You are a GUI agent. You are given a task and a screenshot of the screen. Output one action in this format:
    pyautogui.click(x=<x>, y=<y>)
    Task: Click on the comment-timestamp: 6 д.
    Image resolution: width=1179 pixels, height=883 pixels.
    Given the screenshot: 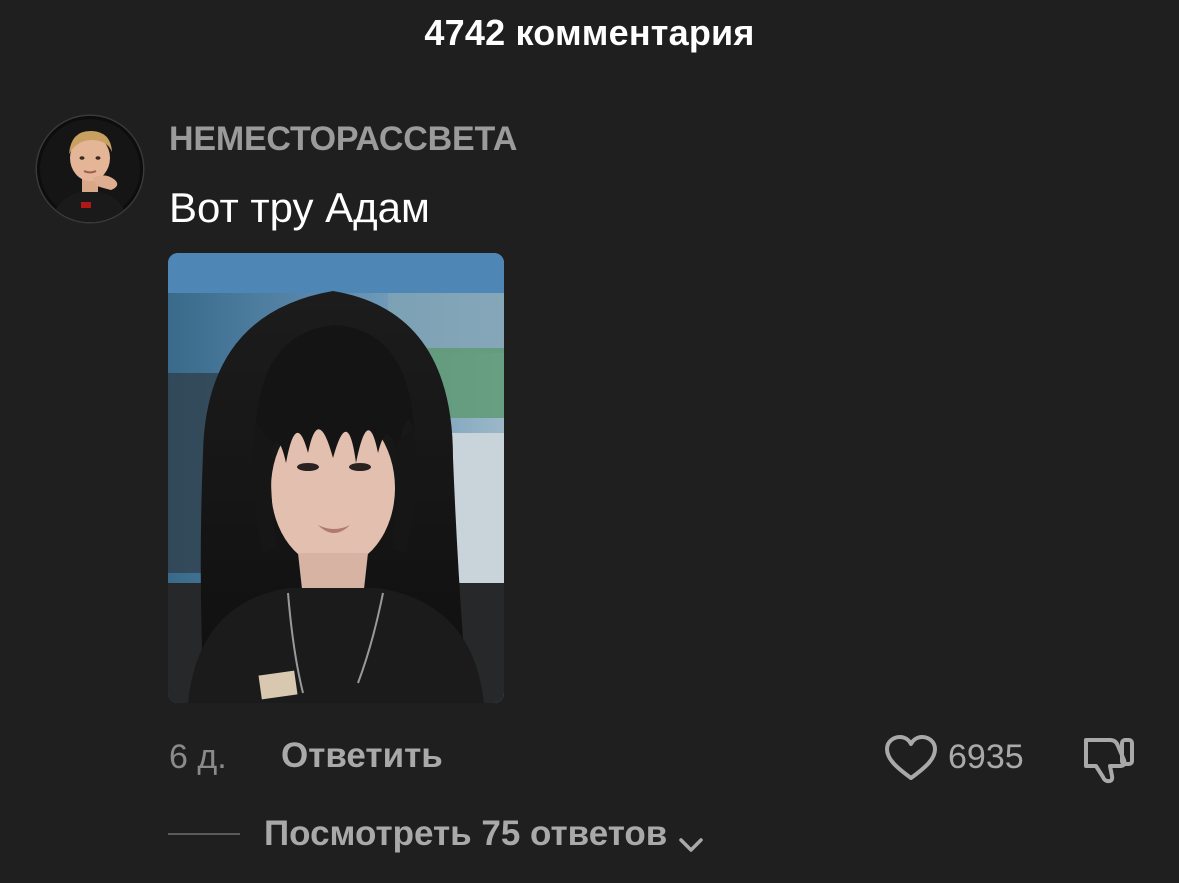 What is the action you would take?
    pyautogui.click(x=198, y=757)
    